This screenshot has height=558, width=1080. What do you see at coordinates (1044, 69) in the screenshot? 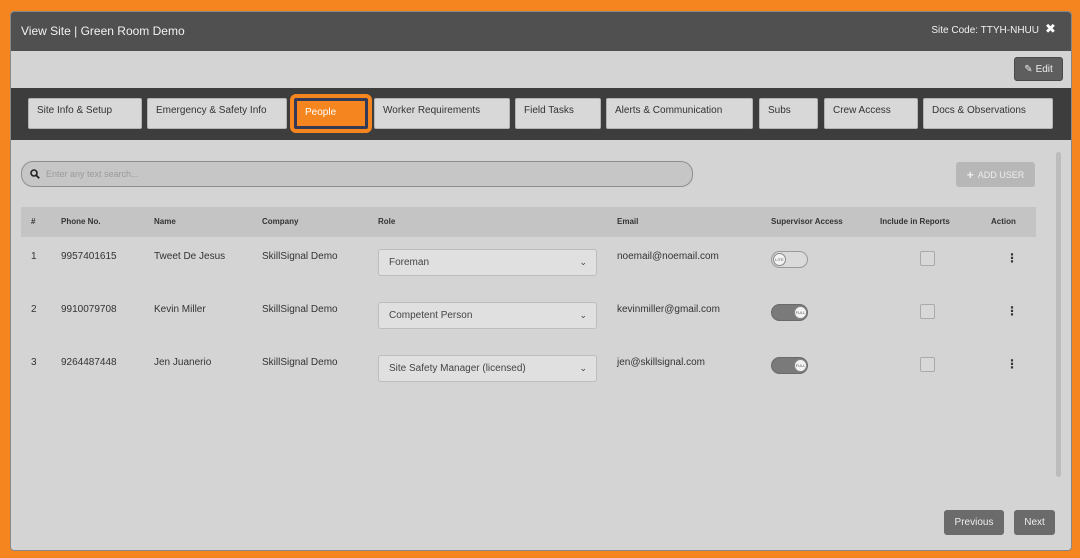
I see `edit-label: Edit` at bounding box center [1044, 69].